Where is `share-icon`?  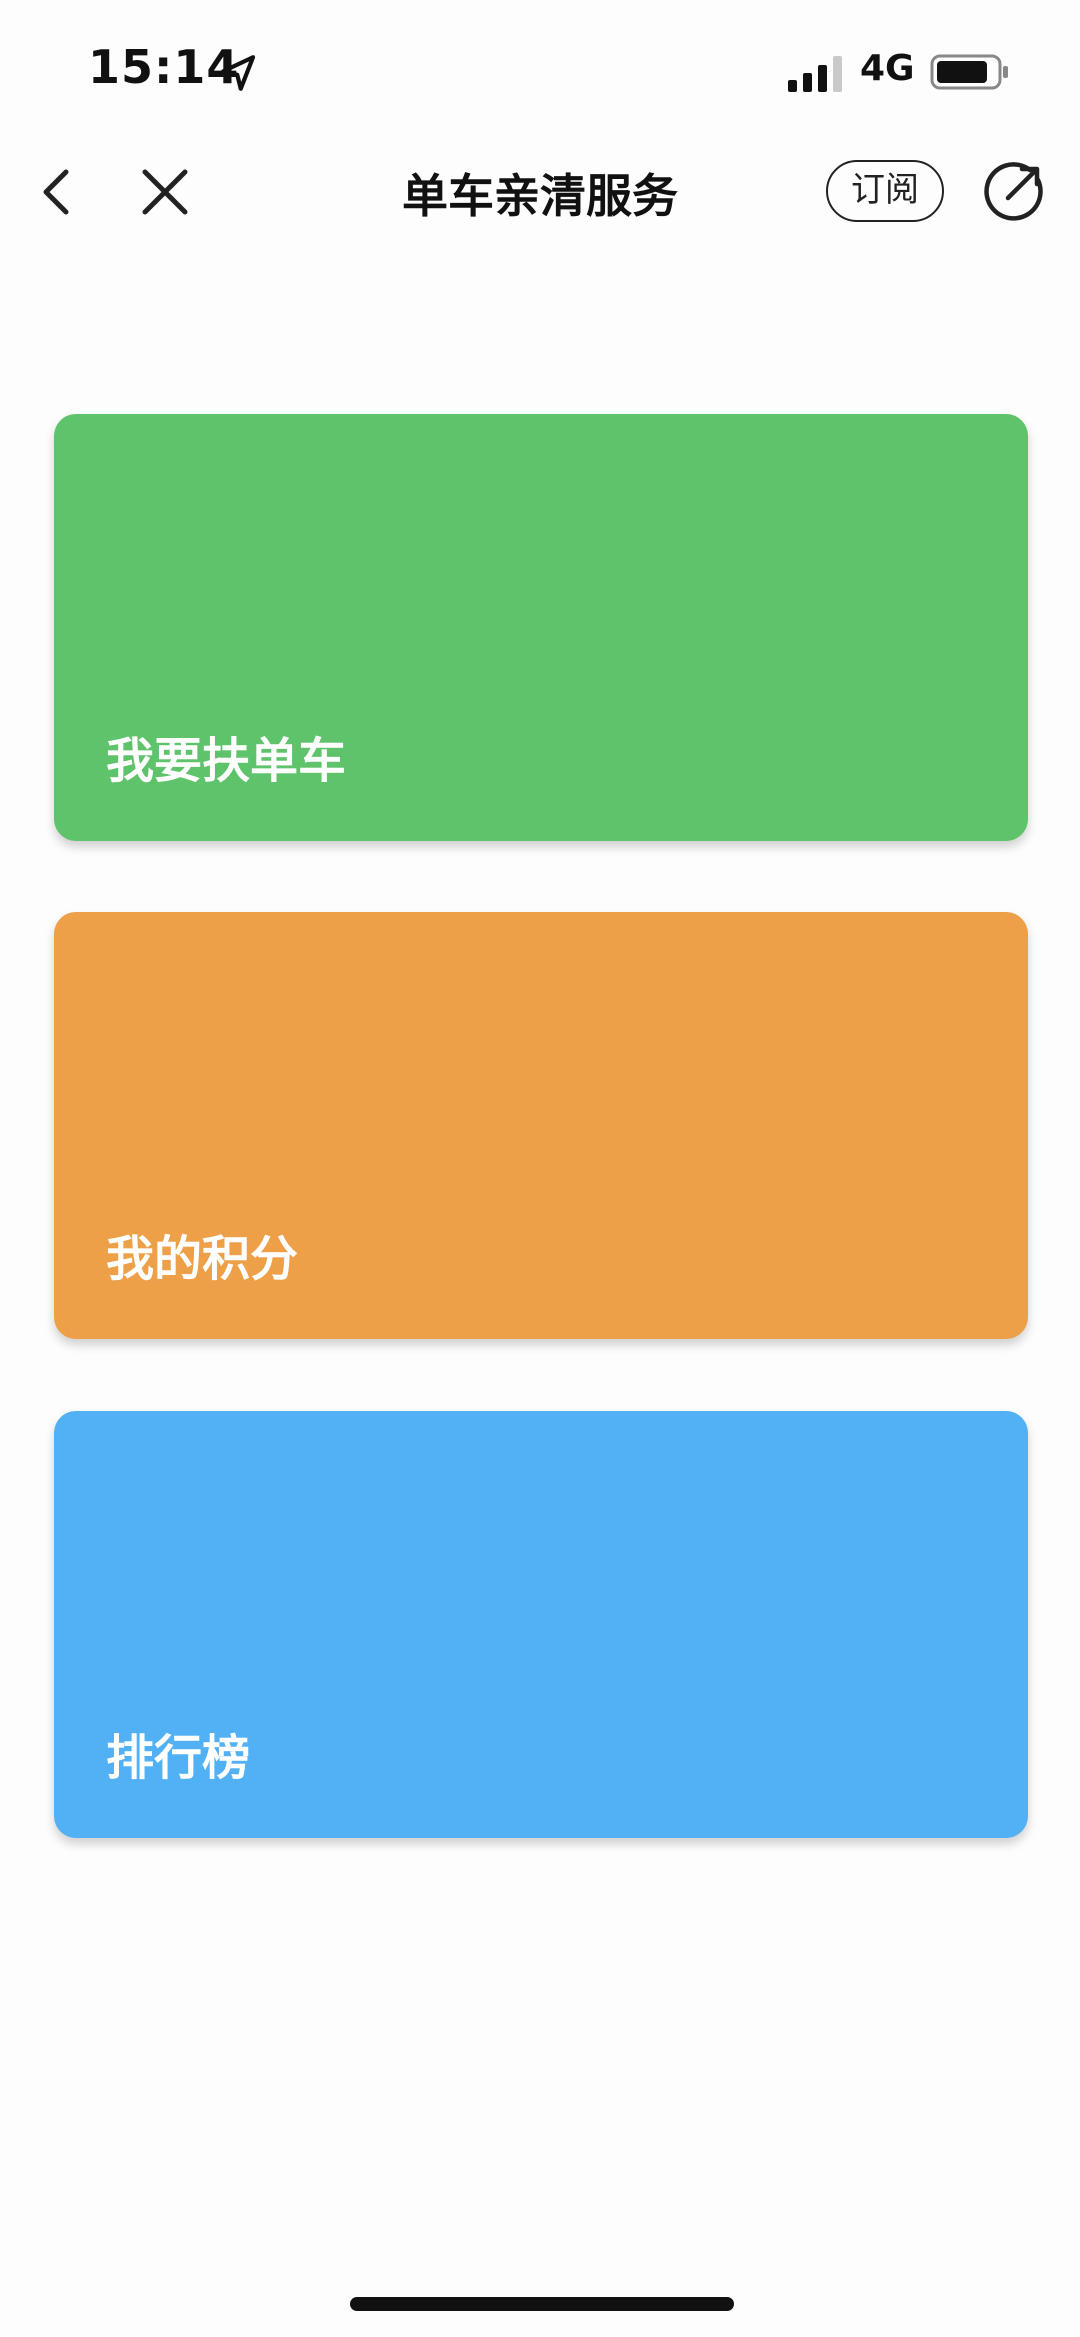 share-icon is located at coordinates (1015, 191).